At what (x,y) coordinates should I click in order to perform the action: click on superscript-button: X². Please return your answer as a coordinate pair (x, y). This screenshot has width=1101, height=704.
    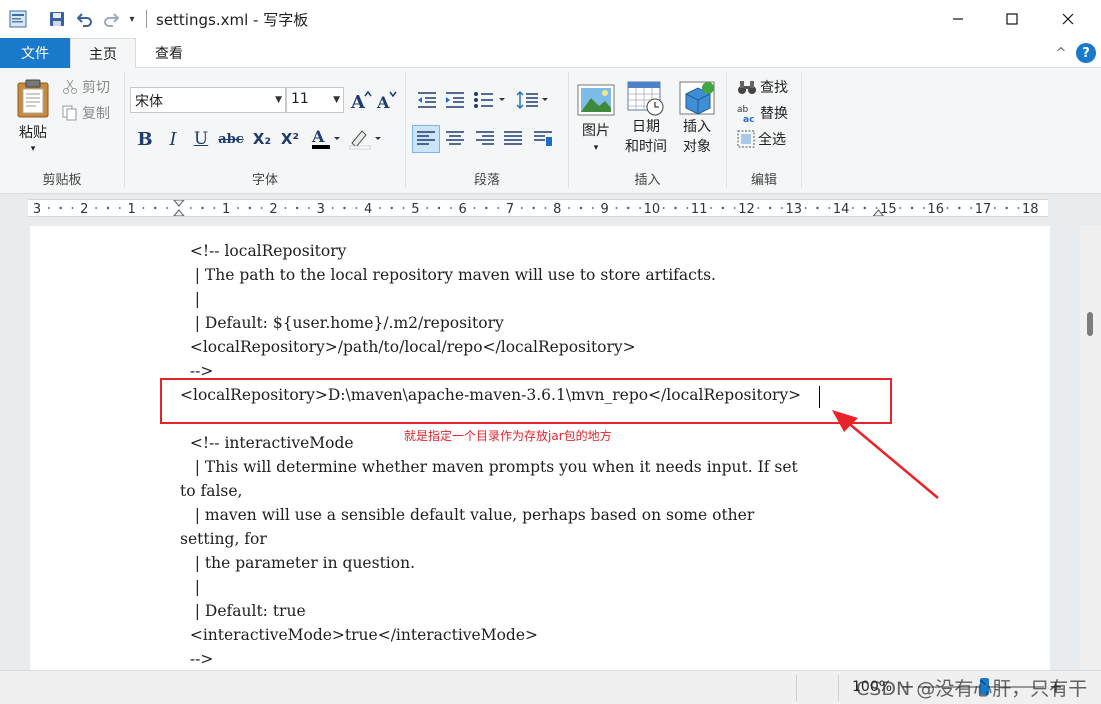
    Looking at the image, I should click on (290, 139).